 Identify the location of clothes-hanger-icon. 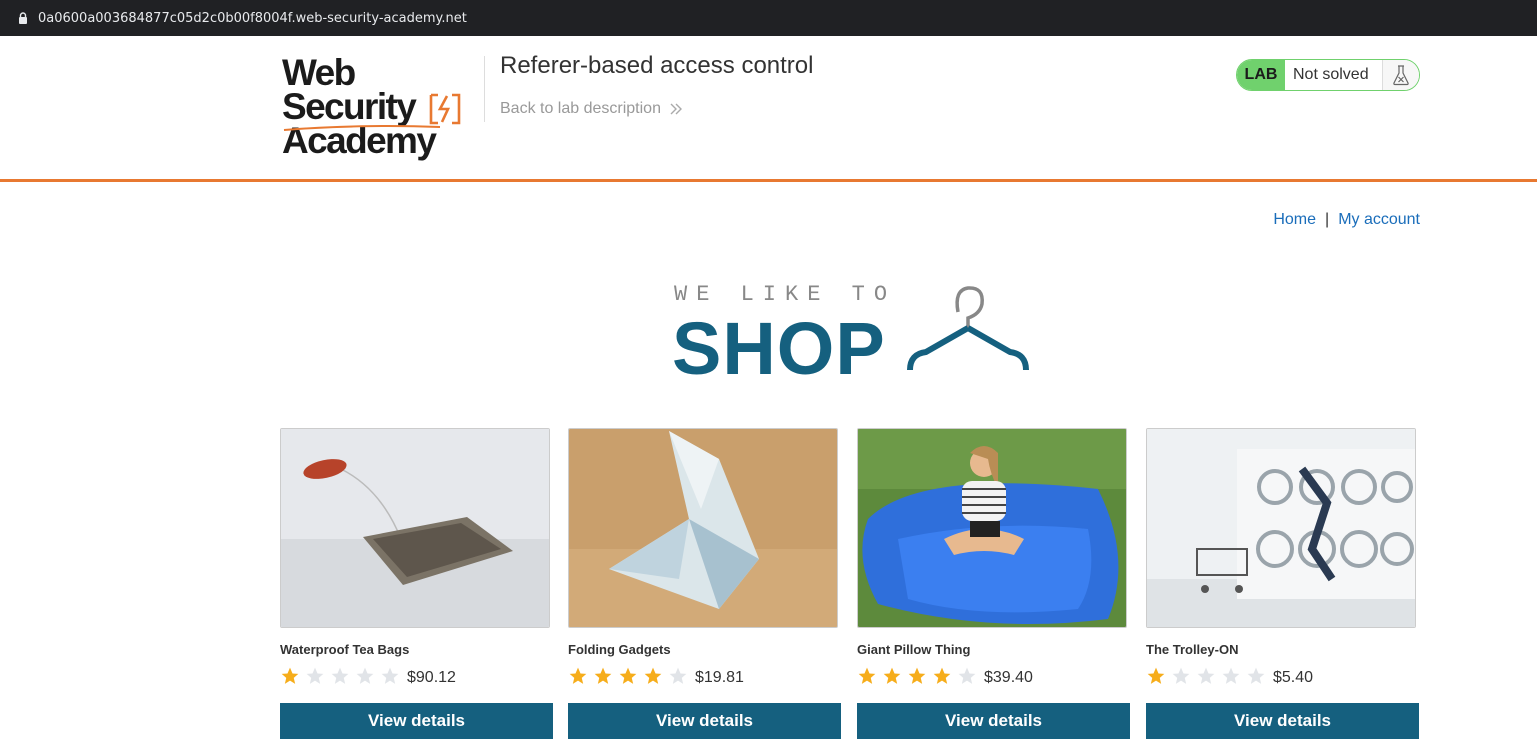
(968, 328).